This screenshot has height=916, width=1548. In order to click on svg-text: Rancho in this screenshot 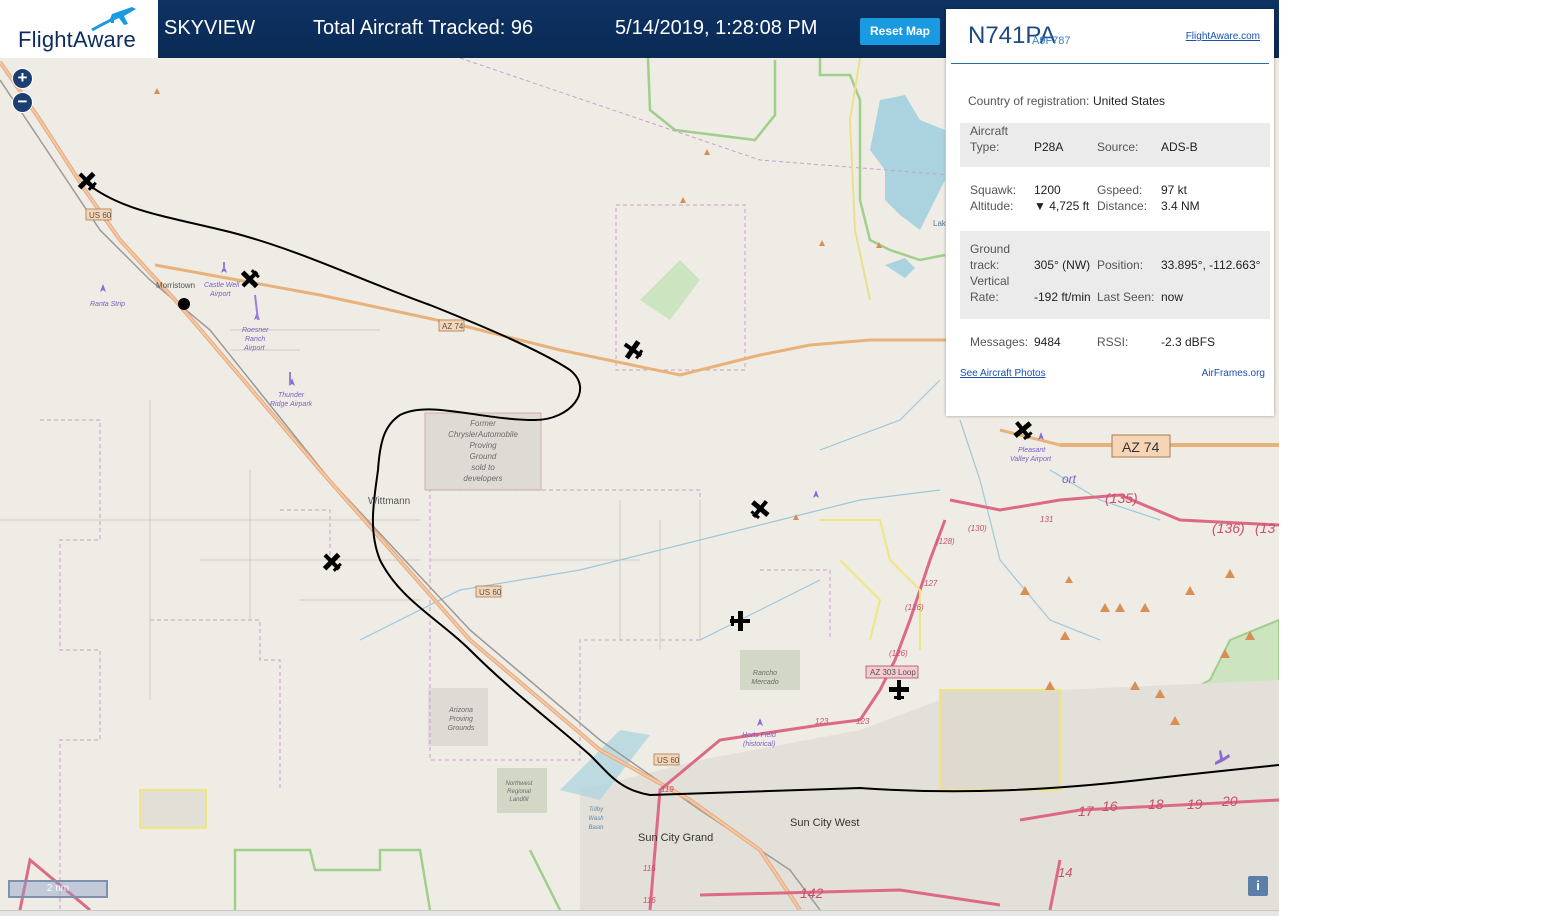, I will do `click(765, 673)`.